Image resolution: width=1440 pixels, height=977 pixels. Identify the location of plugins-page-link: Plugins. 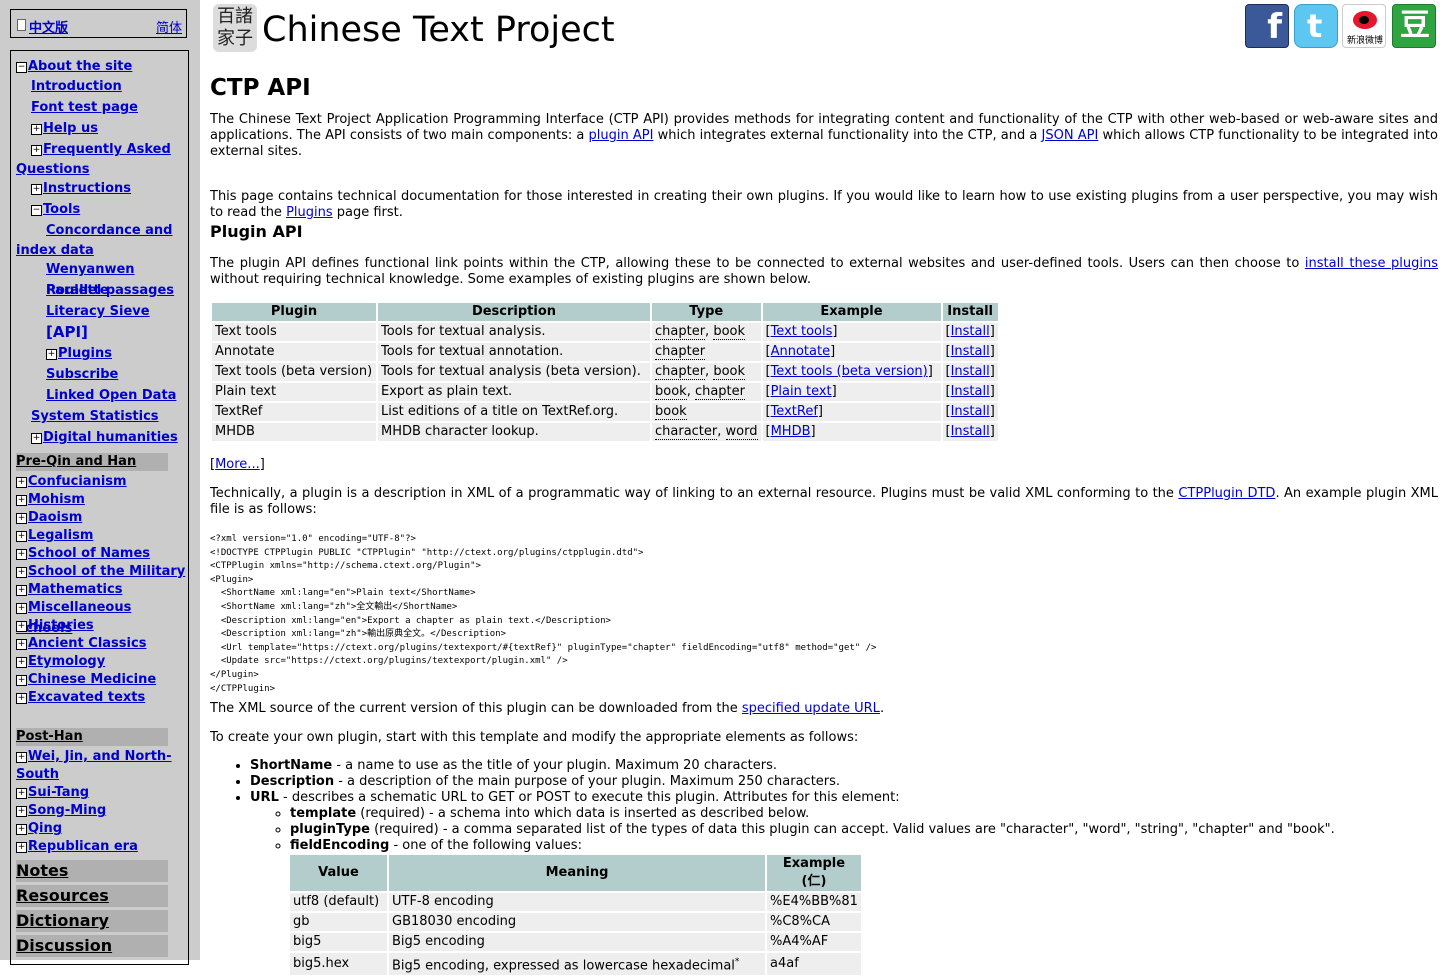
(309, 212).